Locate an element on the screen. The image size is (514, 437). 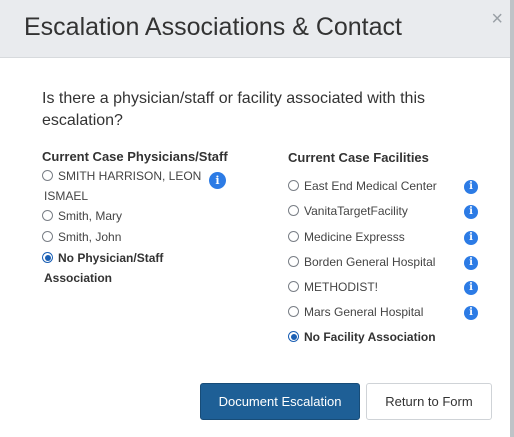
physician-option-smith-john: Smith, John is located at coordinates (81, 237).